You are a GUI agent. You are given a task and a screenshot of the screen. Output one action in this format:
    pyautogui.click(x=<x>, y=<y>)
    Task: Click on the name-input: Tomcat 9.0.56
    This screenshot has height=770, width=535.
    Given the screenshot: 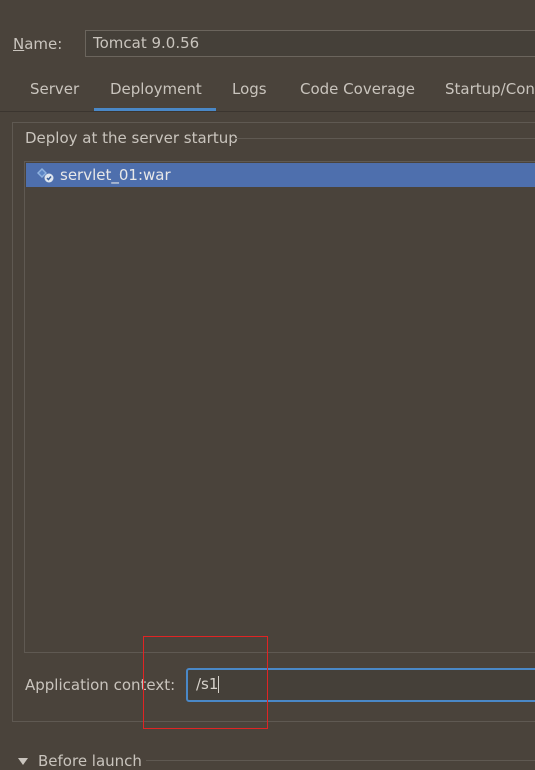 What is the action you would take?
    pyautogui.click(x=310, y=43)
    